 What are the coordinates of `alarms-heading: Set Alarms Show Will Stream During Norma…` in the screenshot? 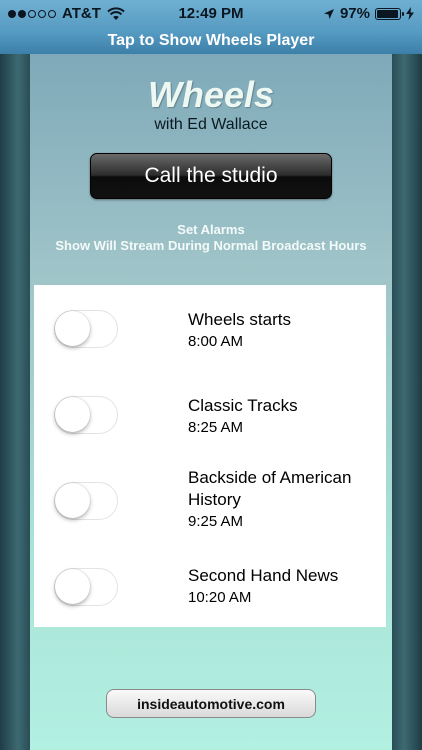 It's located at (211, 238).